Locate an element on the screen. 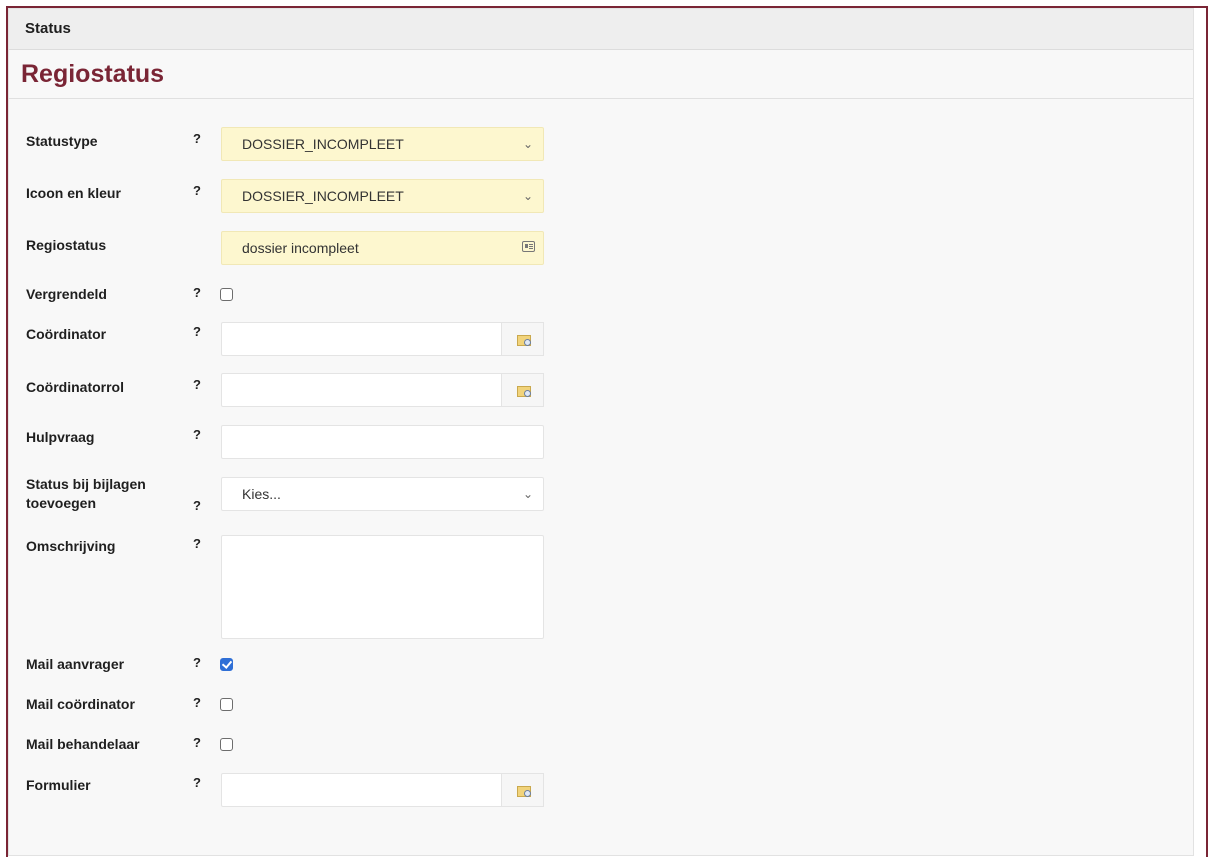 This screenshot has width=1214, height=857. coordinatorrol-lookup-button is located at coordinates (523, 390).